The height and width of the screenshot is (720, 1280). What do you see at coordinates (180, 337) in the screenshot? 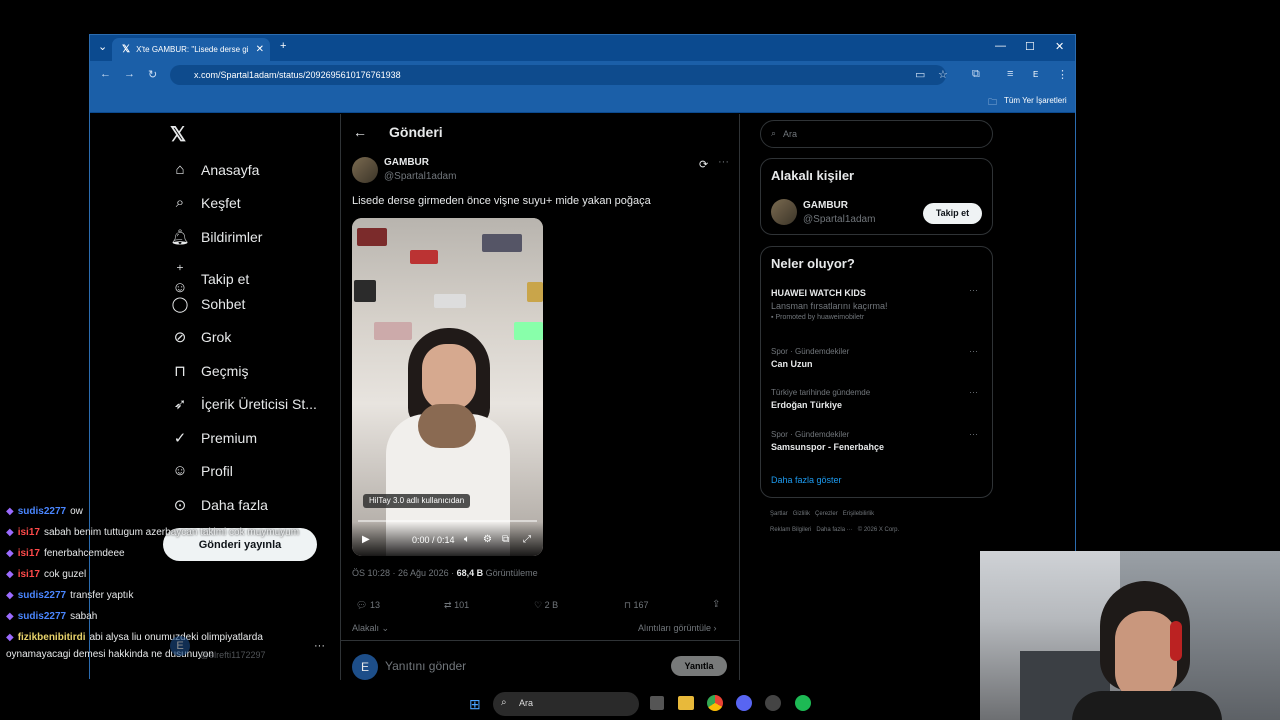
I see `grok-icon: ⊘` at bounding box center [180, 337].